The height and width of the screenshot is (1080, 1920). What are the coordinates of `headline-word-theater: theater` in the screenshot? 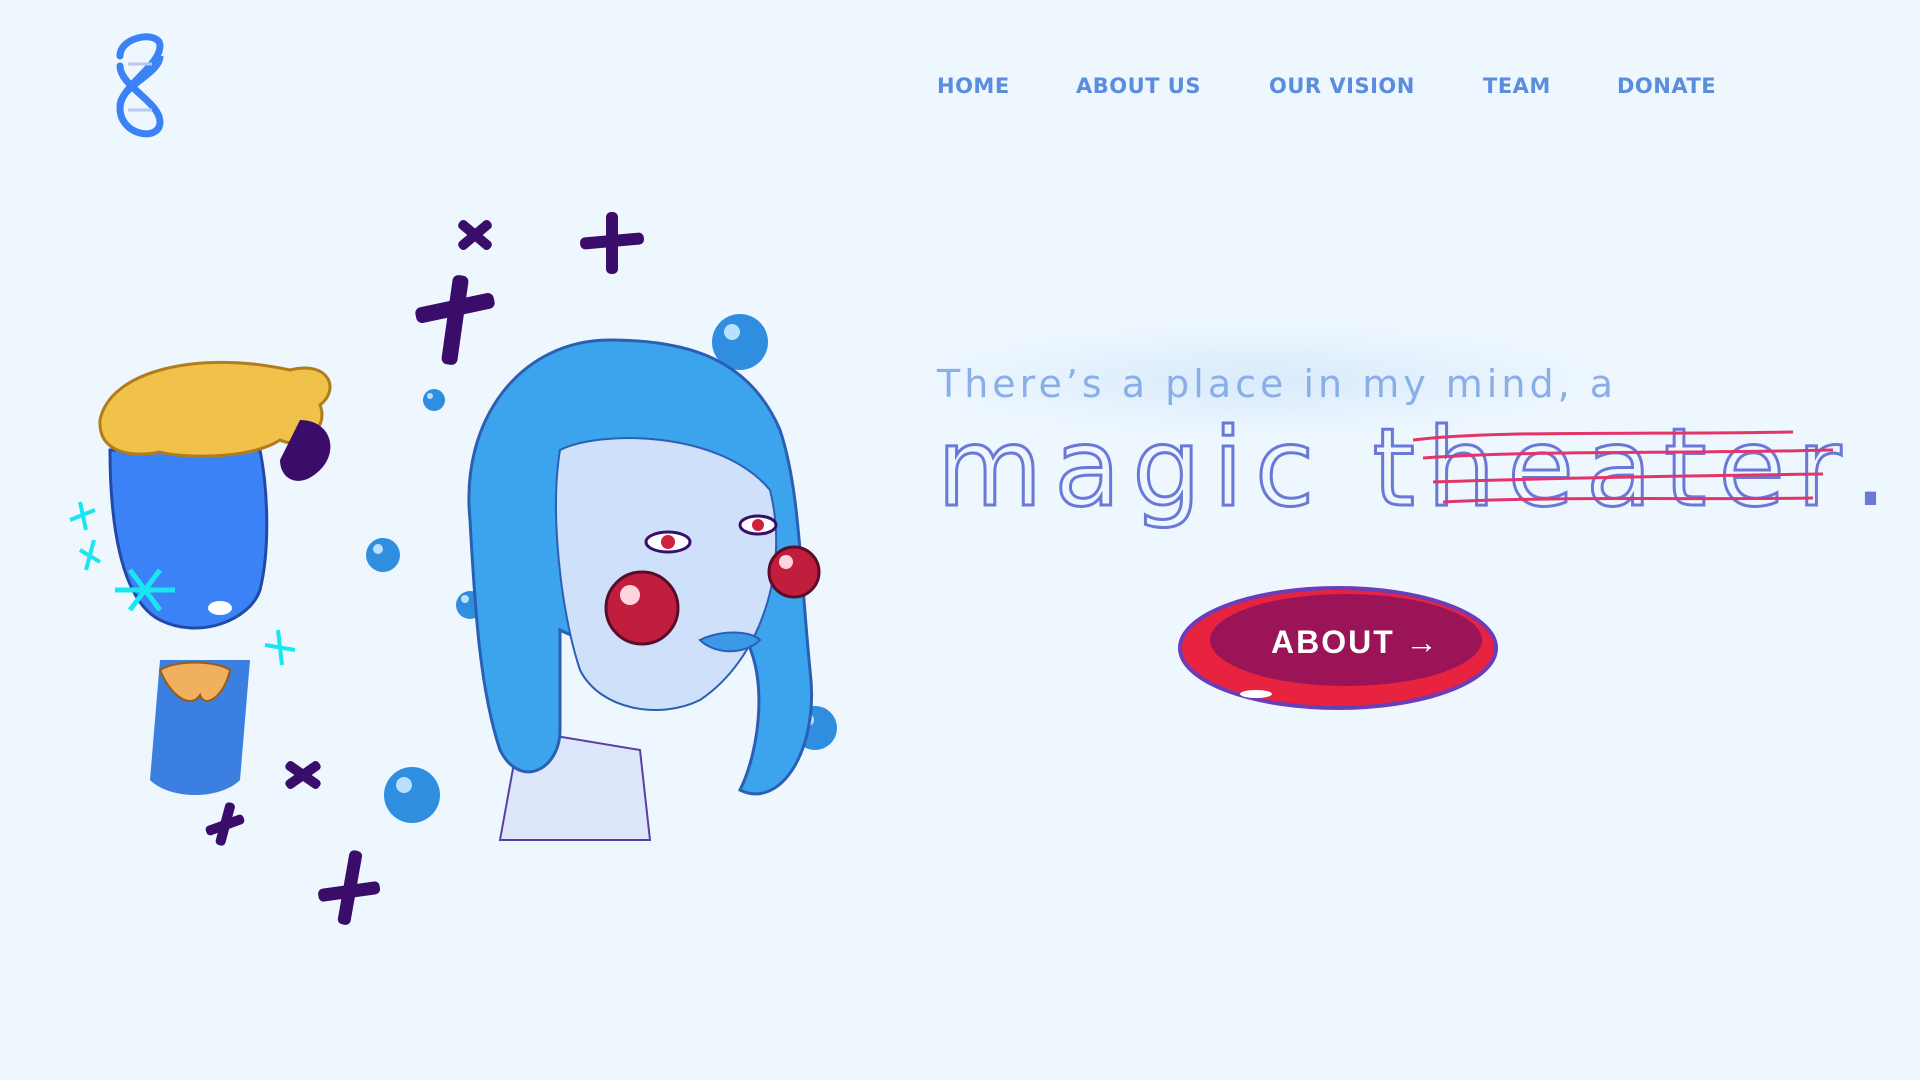 It's located at (1612, 469).